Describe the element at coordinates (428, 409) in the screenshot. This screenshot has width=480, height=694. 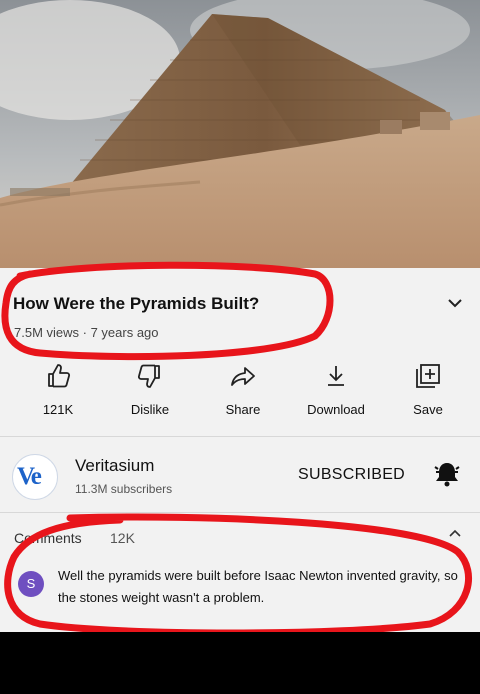
I see `save-label: Save` at that location.